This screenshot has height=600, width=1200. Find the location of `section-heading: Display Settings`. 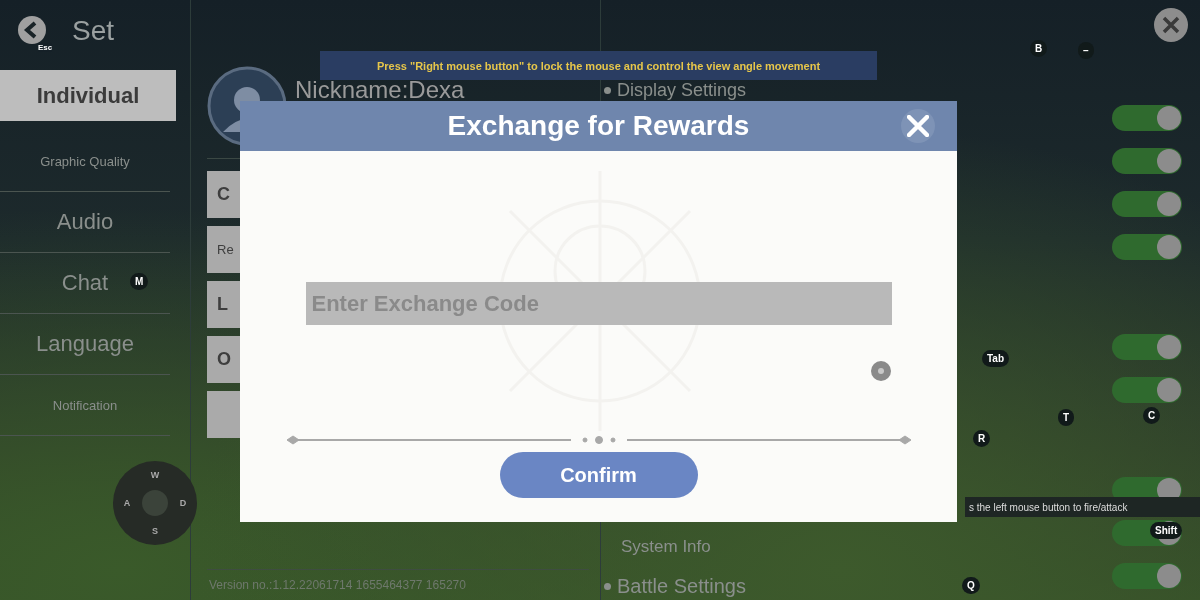

section-heading: Display Settings is located at coordinates (682, 90).